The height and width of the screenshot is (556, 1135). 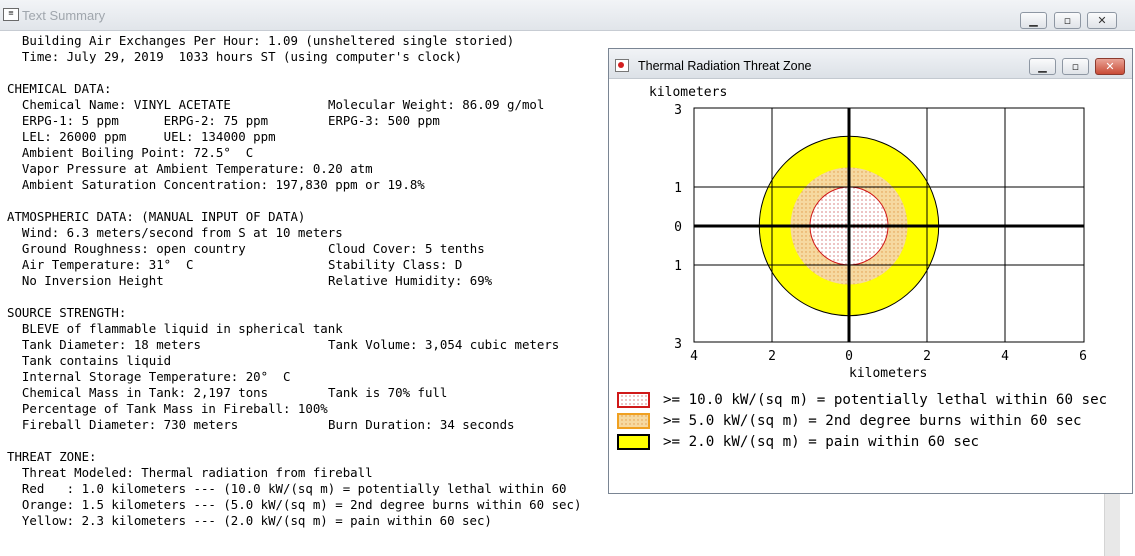 I want to click on summary-line: LEL: 26000 ppm UEL: 134000 ppm, so click(x=294, y=137).